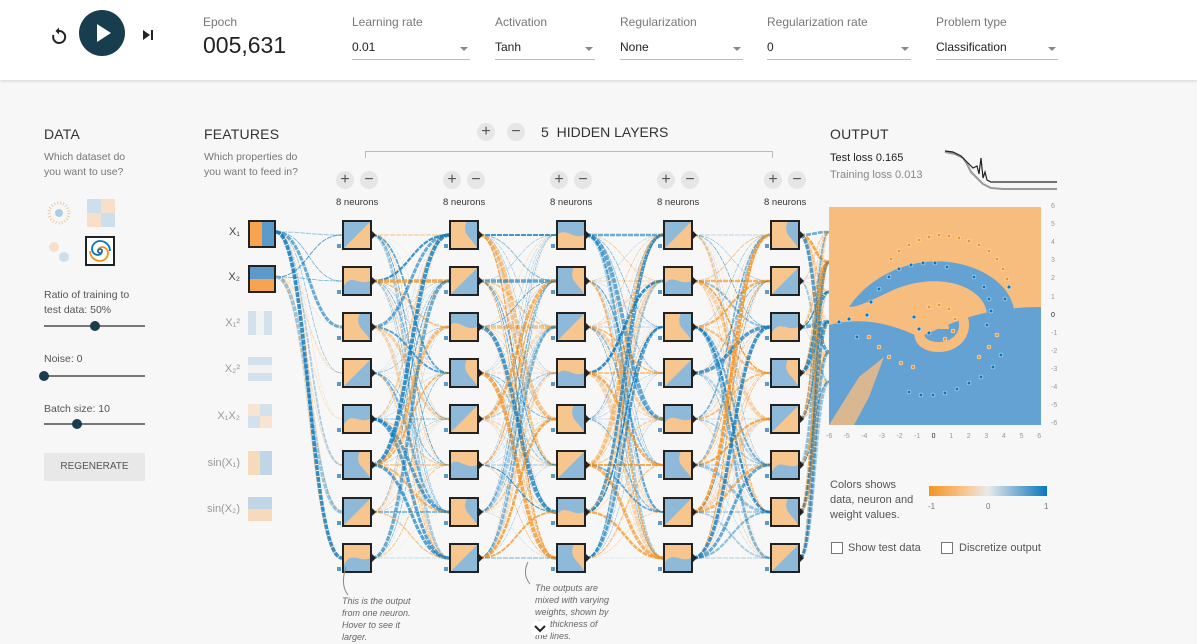 The height and width of the screenshot is (644, 1197). What do you see at coordinates (1000, 548) in the screenshot?
I see `discretize-output-label: Discretize output` at bounding box center [1000, 548].